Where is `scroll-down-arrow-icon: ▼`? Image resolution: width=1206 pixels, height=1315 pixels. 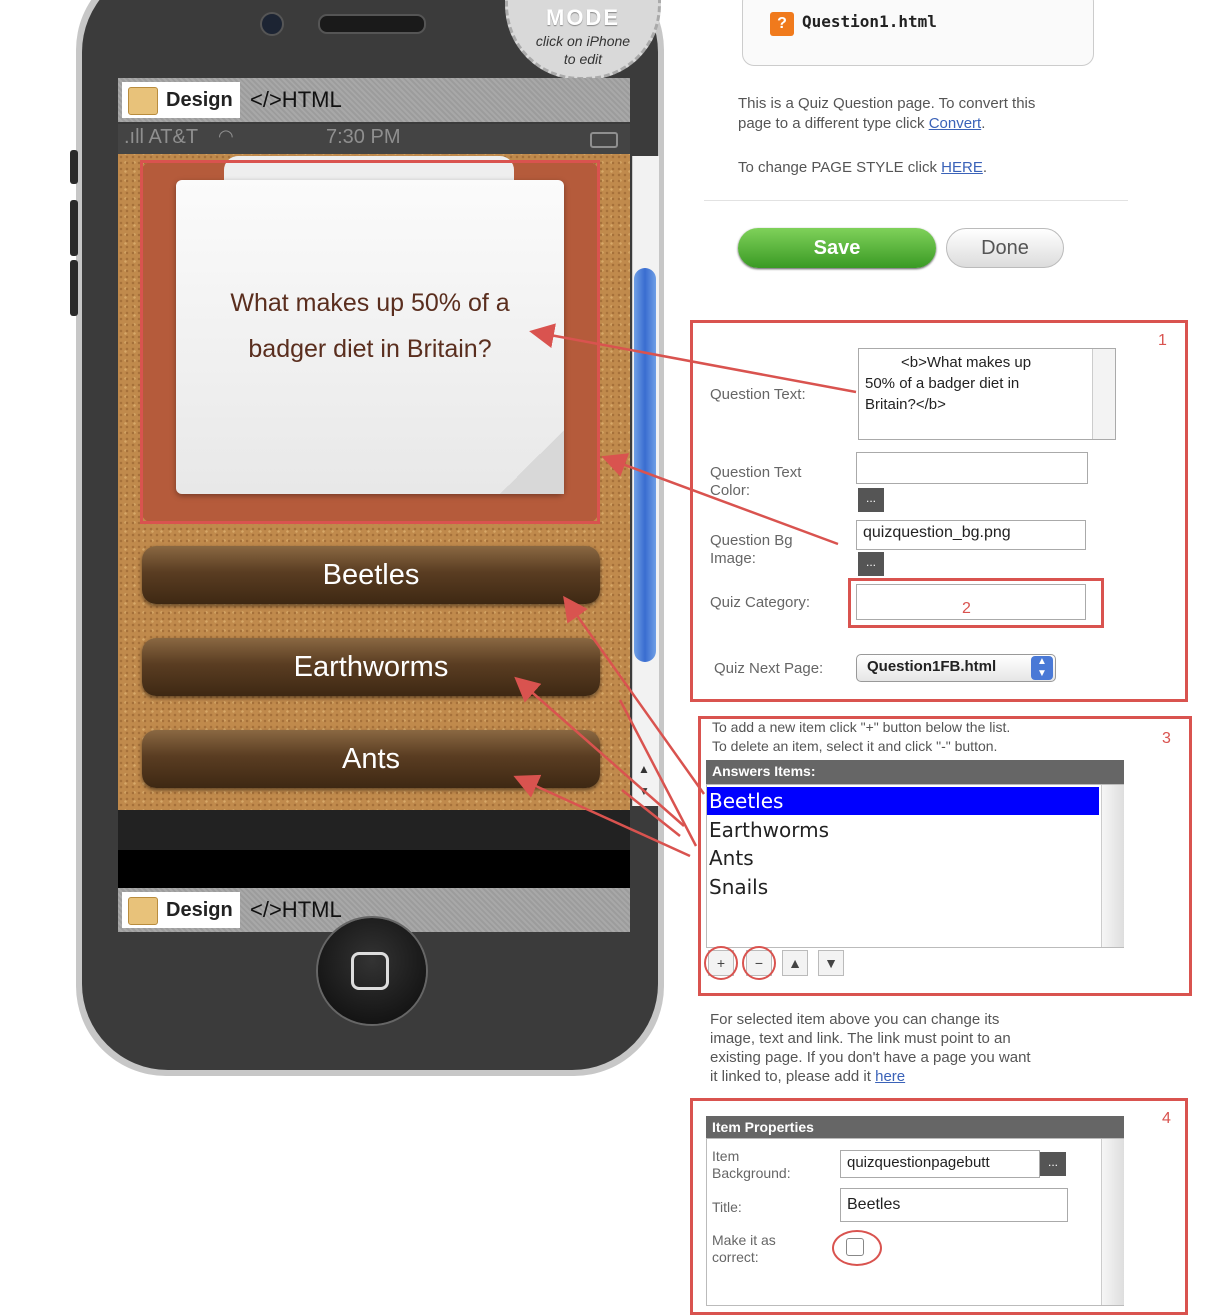 scroll-down-arrow-icon: ▼ is located at coordinates (644, 791).